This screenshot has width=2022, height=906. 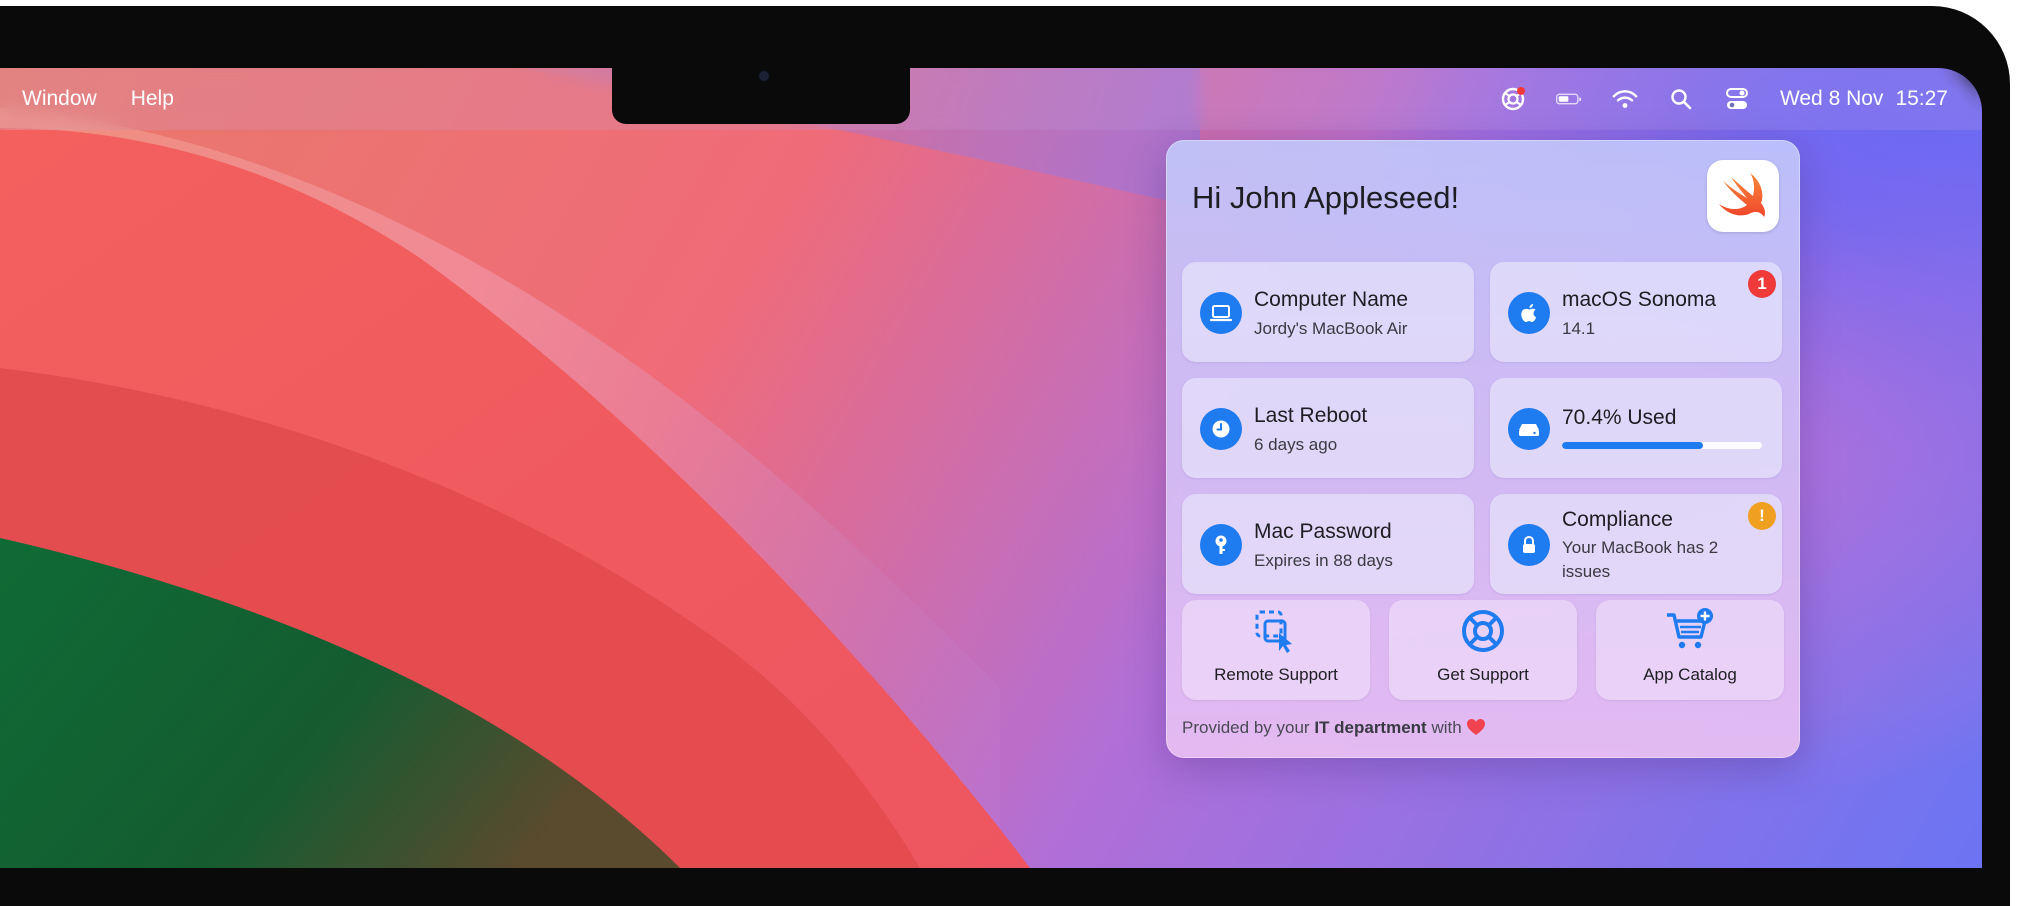 I want to click on heart-icon, so click(x=1476, y=727).